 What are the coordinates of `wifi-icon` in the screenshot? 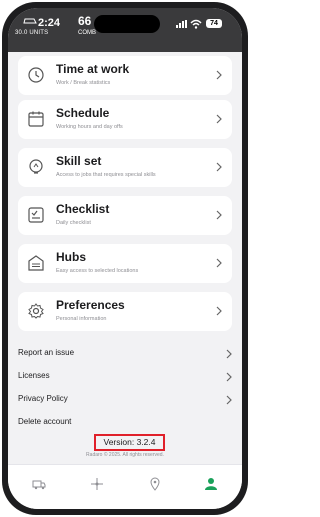 It's located at (196, 24).